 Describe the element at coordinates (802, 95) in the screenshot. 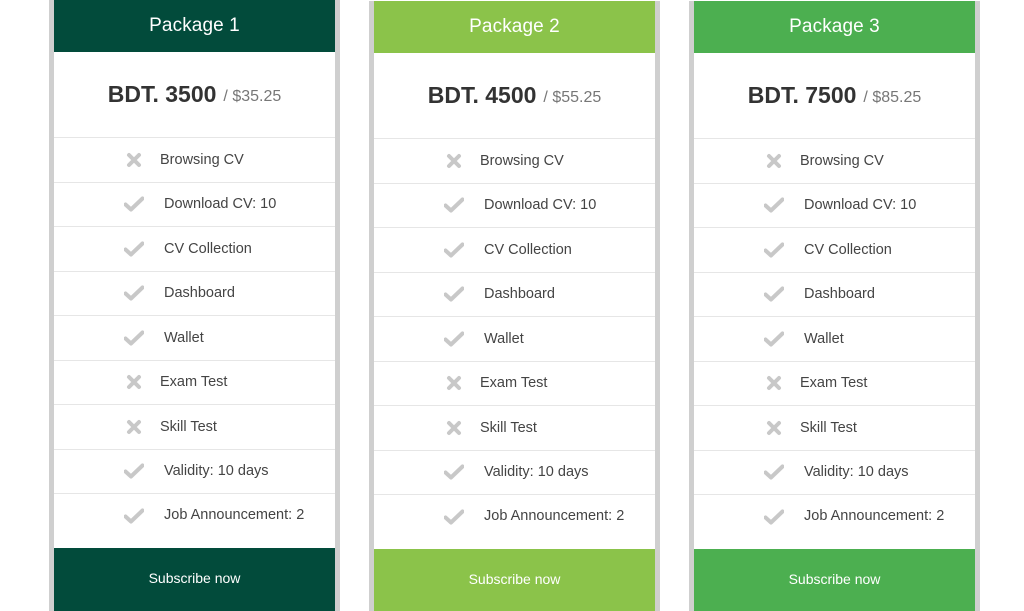

I see `price-bdt: BDT. 7500` at that location.